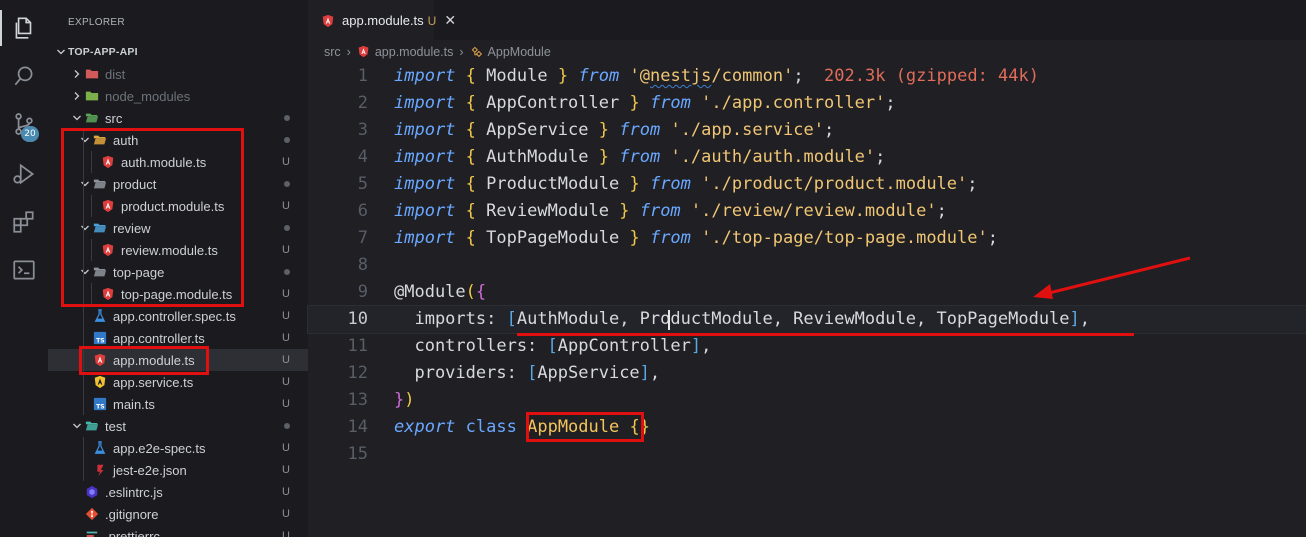 Image resolution: width=1306 pixels, height=537 pixels. I want to click on tree-folder: src, so click(178, 118).